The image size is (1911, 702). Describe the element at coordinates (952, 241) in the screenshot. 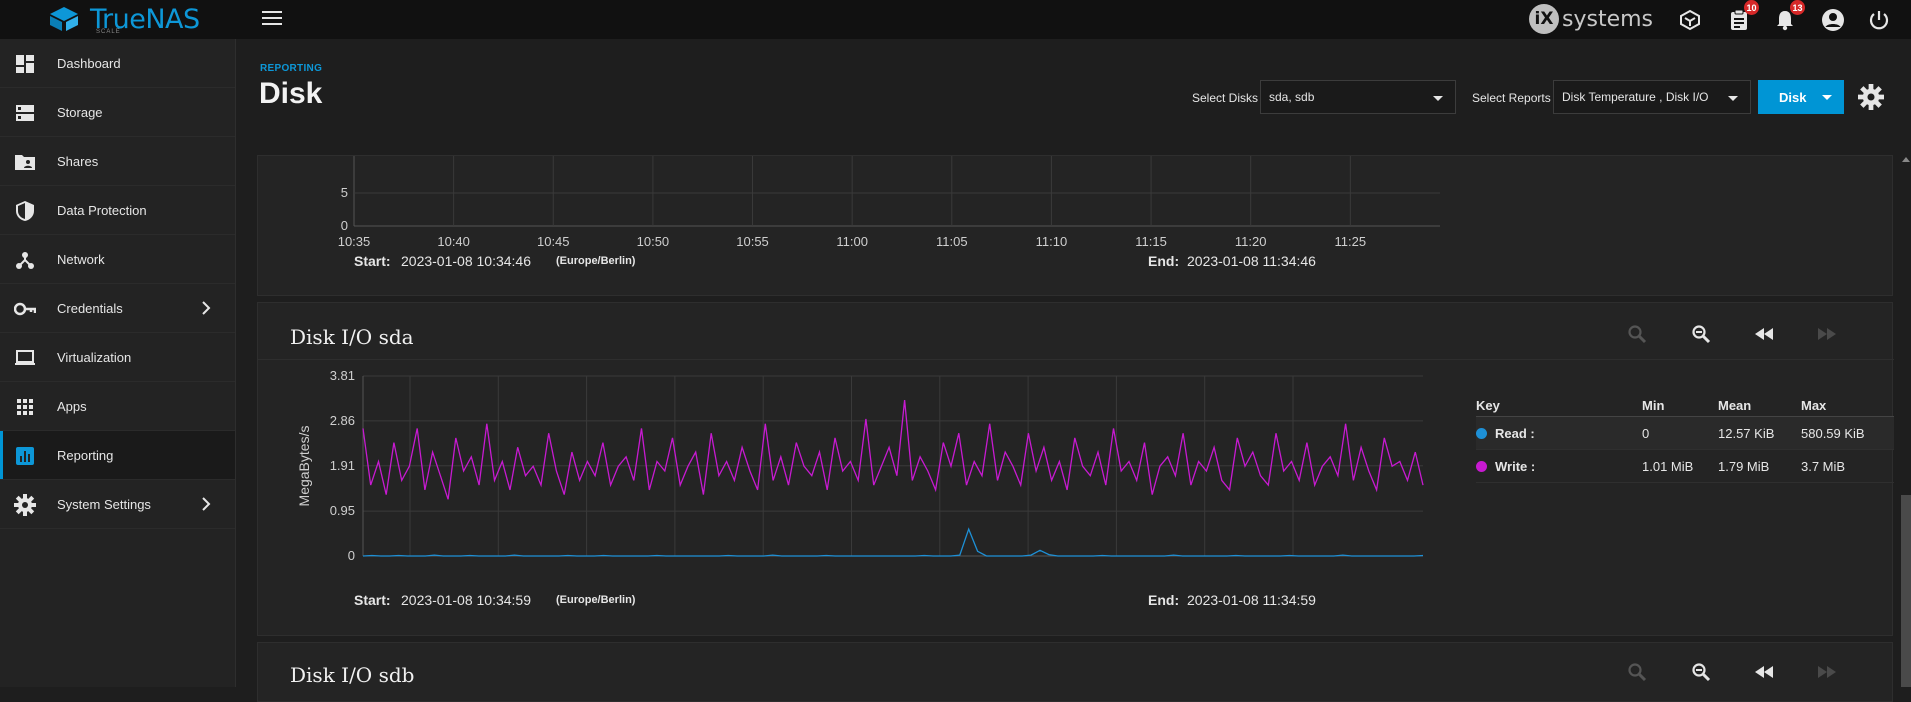

I see `x-tick-label: 11:05` at that location.